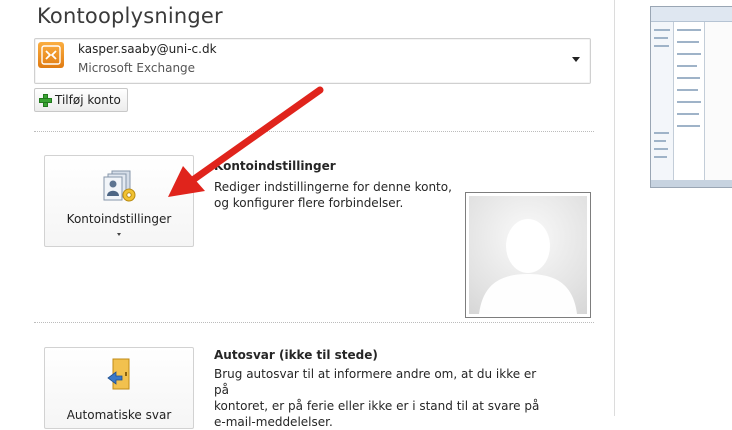 The image size is (732, 430). Describe the element at coordinates (576, 59) in the screenshot. I see `dropdown-arrow-icon` at that location.